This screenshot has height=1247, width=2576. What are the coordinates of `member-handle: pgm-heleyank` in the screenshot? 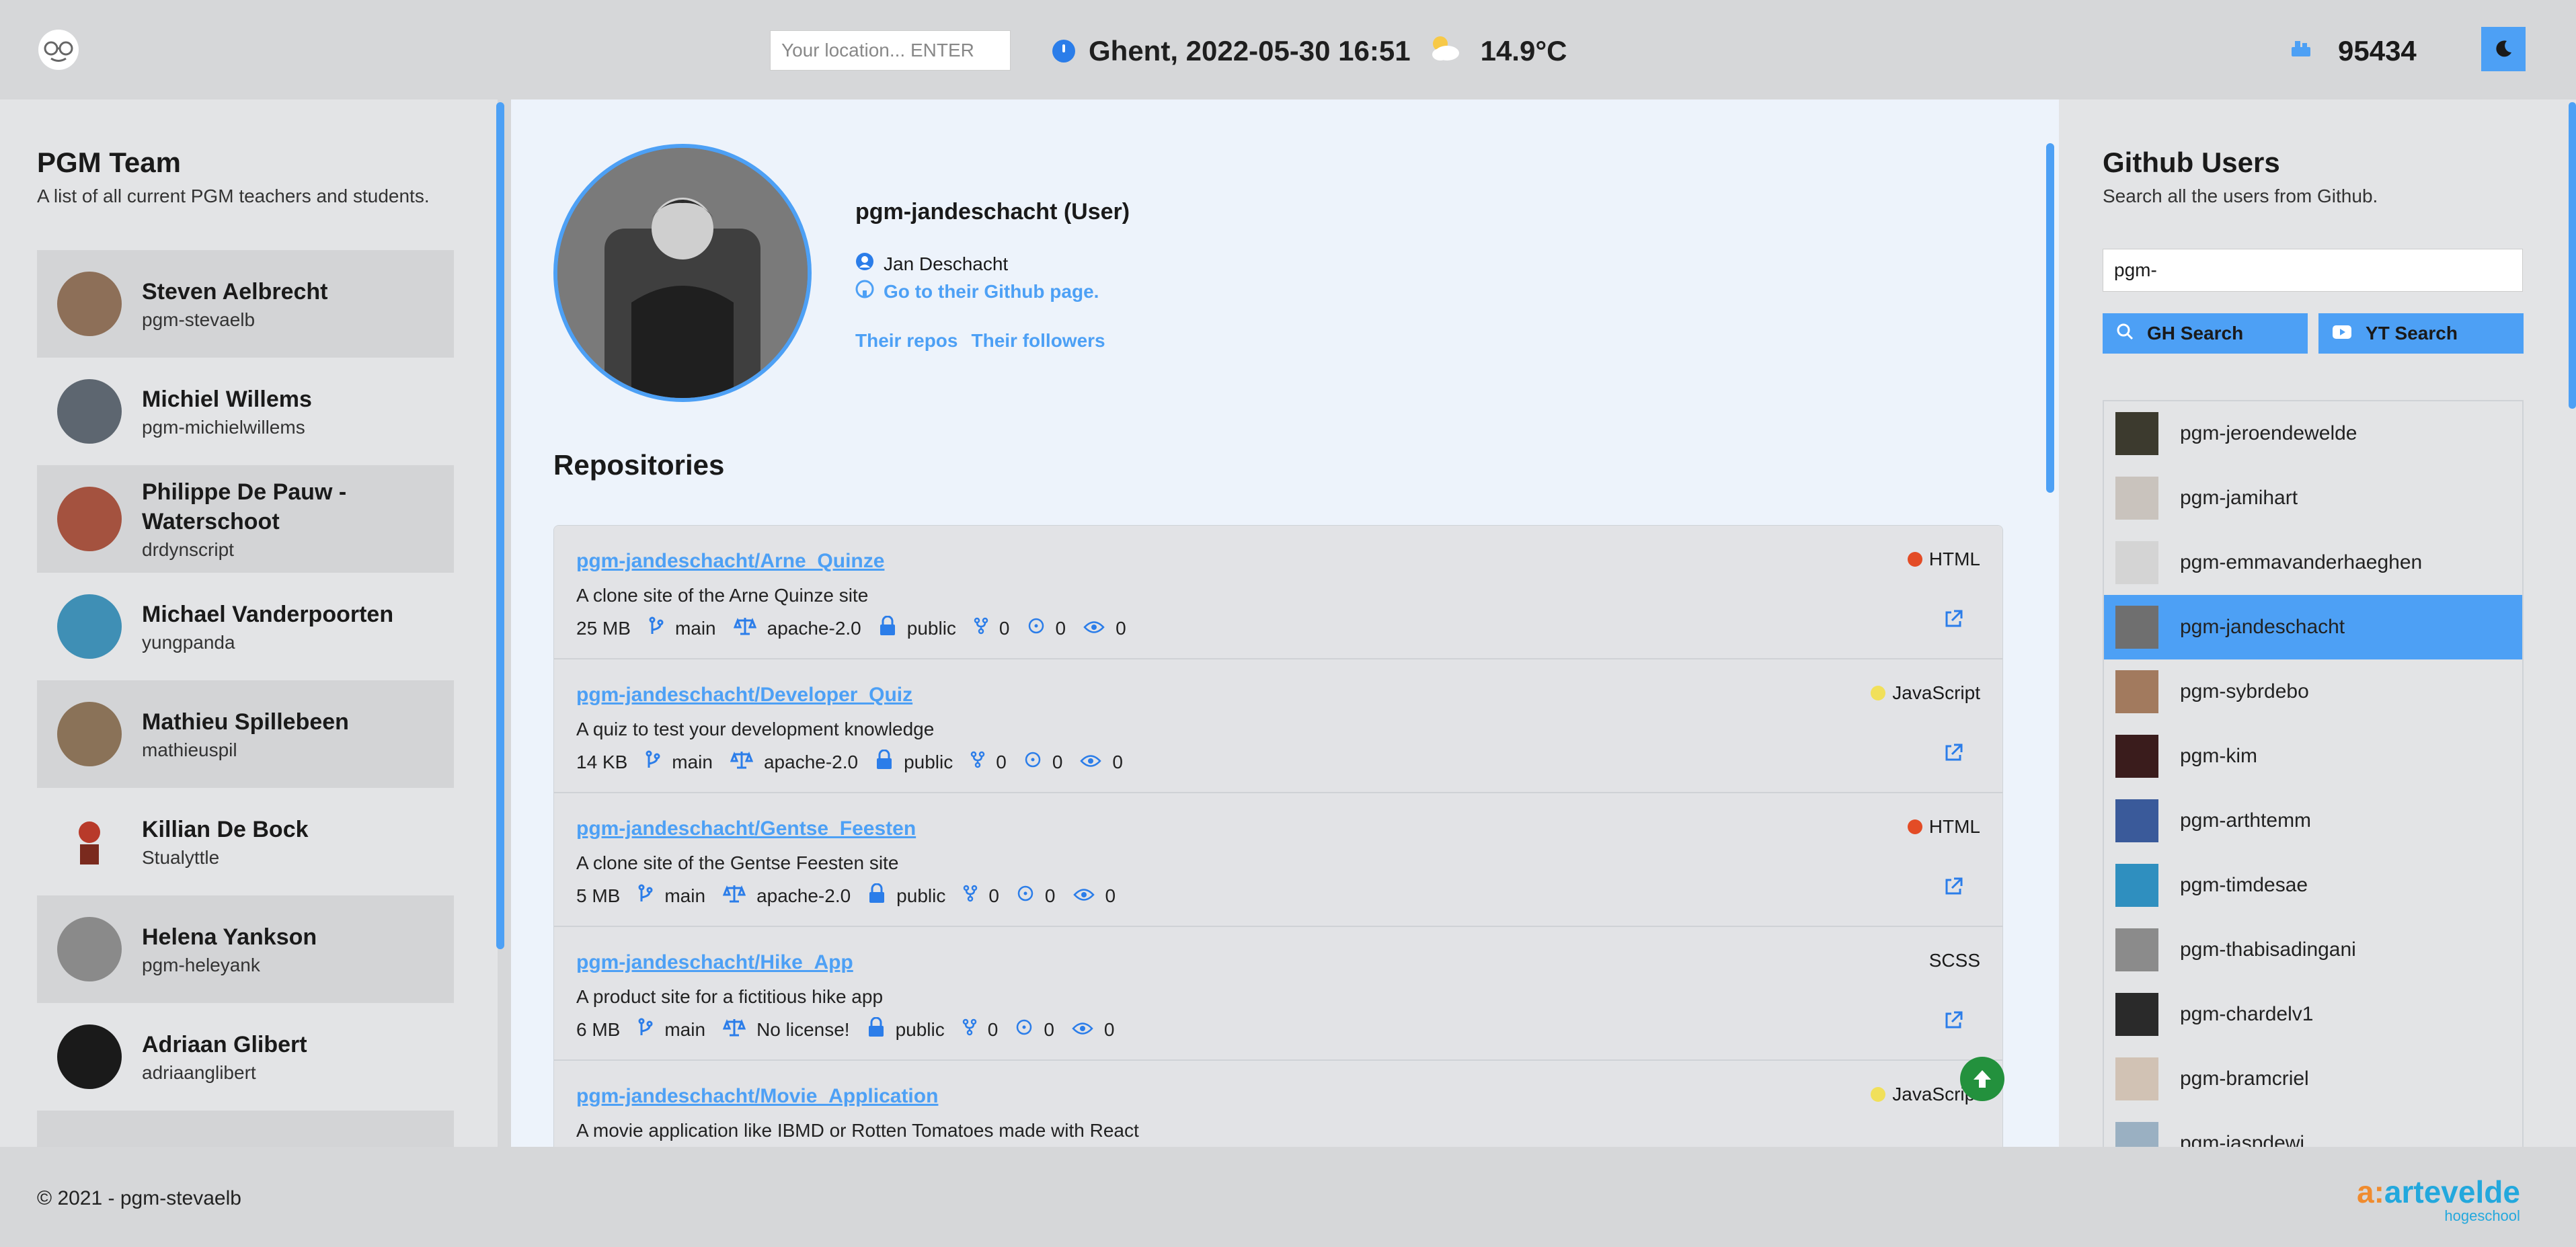 It's located at (201, 965).